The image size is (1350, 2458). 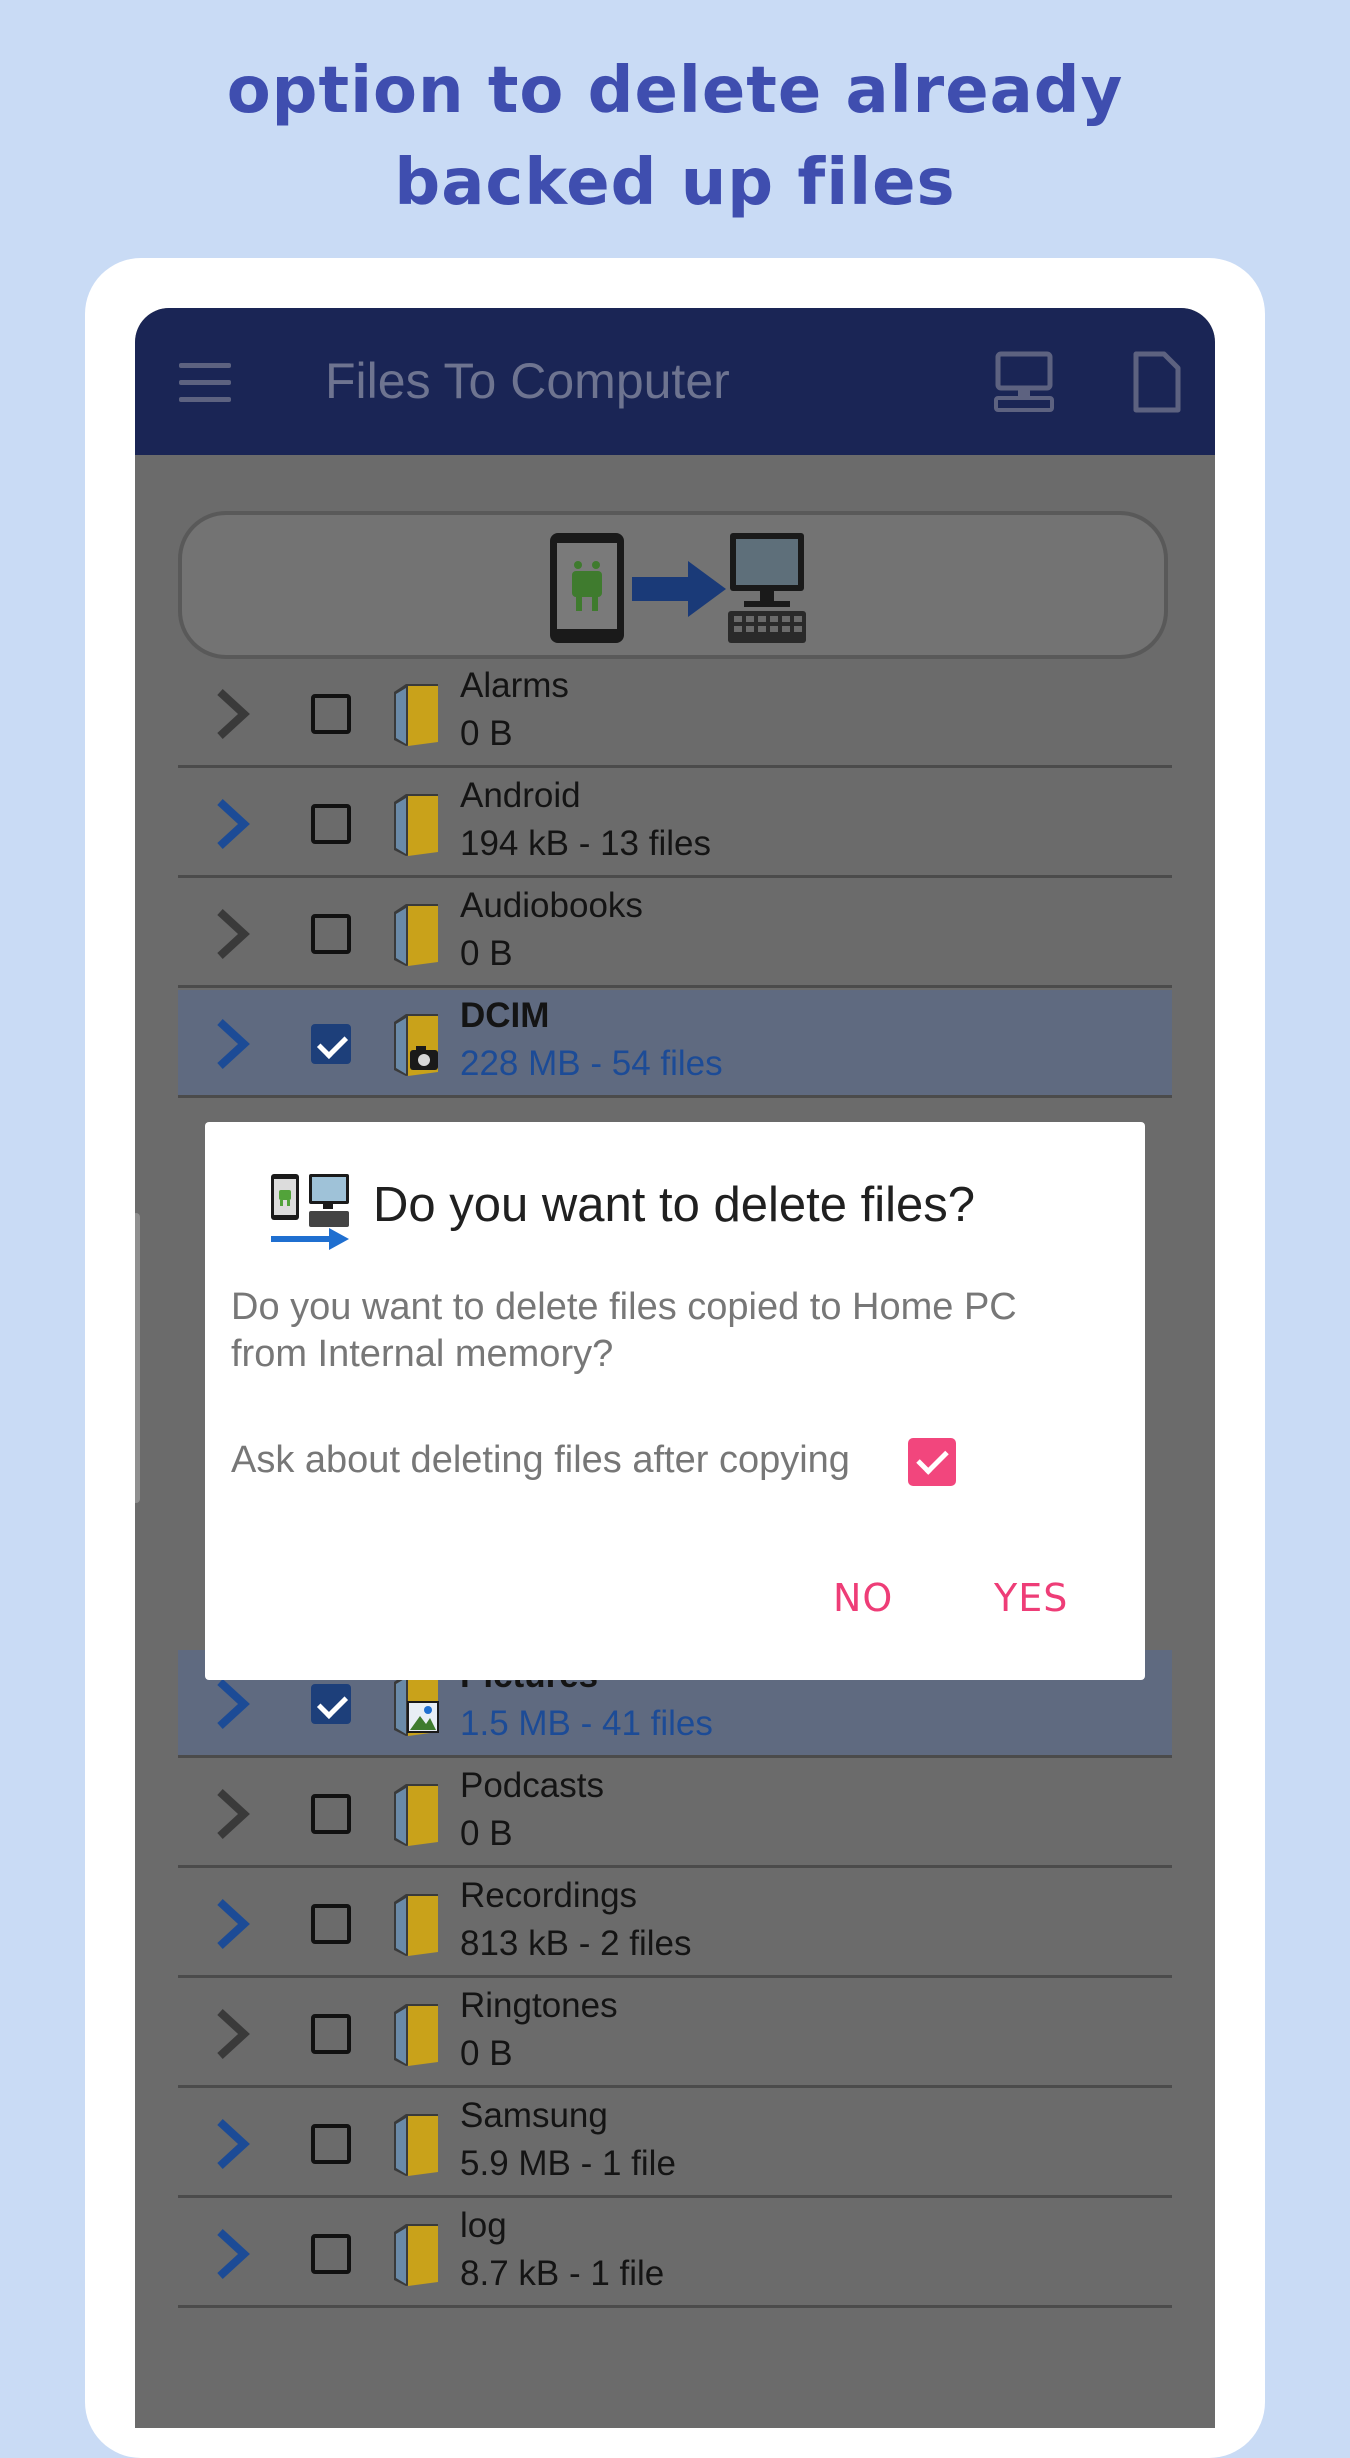 I want to click on folder-meta: 194 kB - 13 files, so click(x=585, y=843).